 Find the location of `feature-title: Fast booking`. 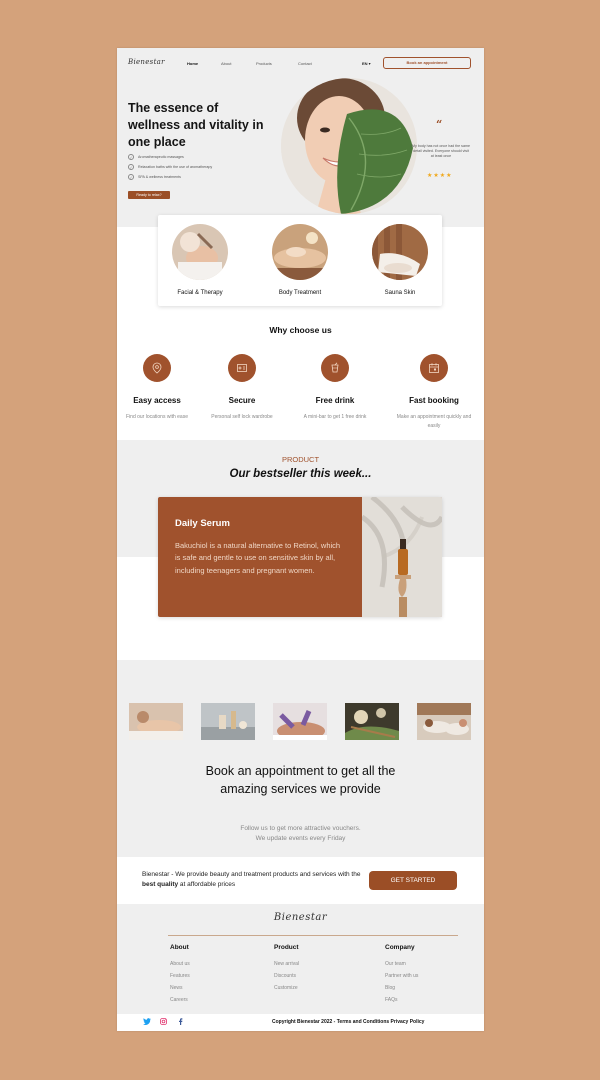

feature-title: Fast booking is located at coordinates (434, 400).